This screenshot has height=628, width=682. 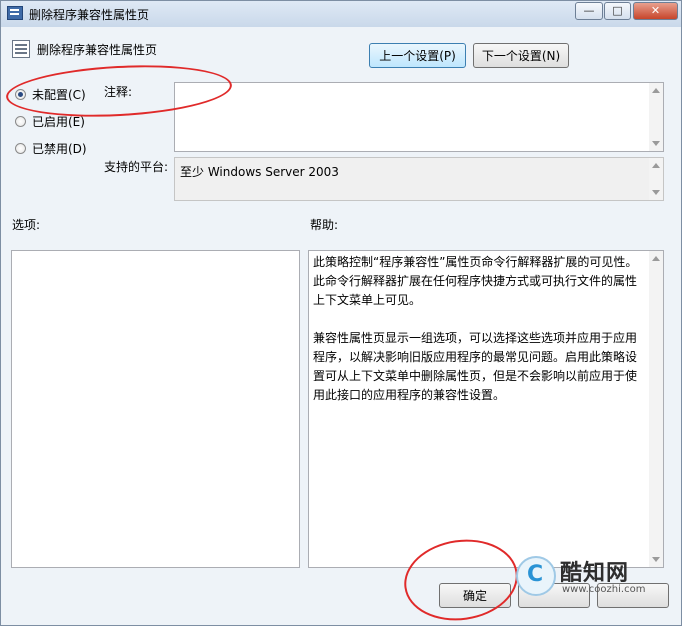 What do you see at coordinates (604, 589) in the screenshot?
I see `watermark-url: www.coozhi.com` at bounding box center [604, 589].